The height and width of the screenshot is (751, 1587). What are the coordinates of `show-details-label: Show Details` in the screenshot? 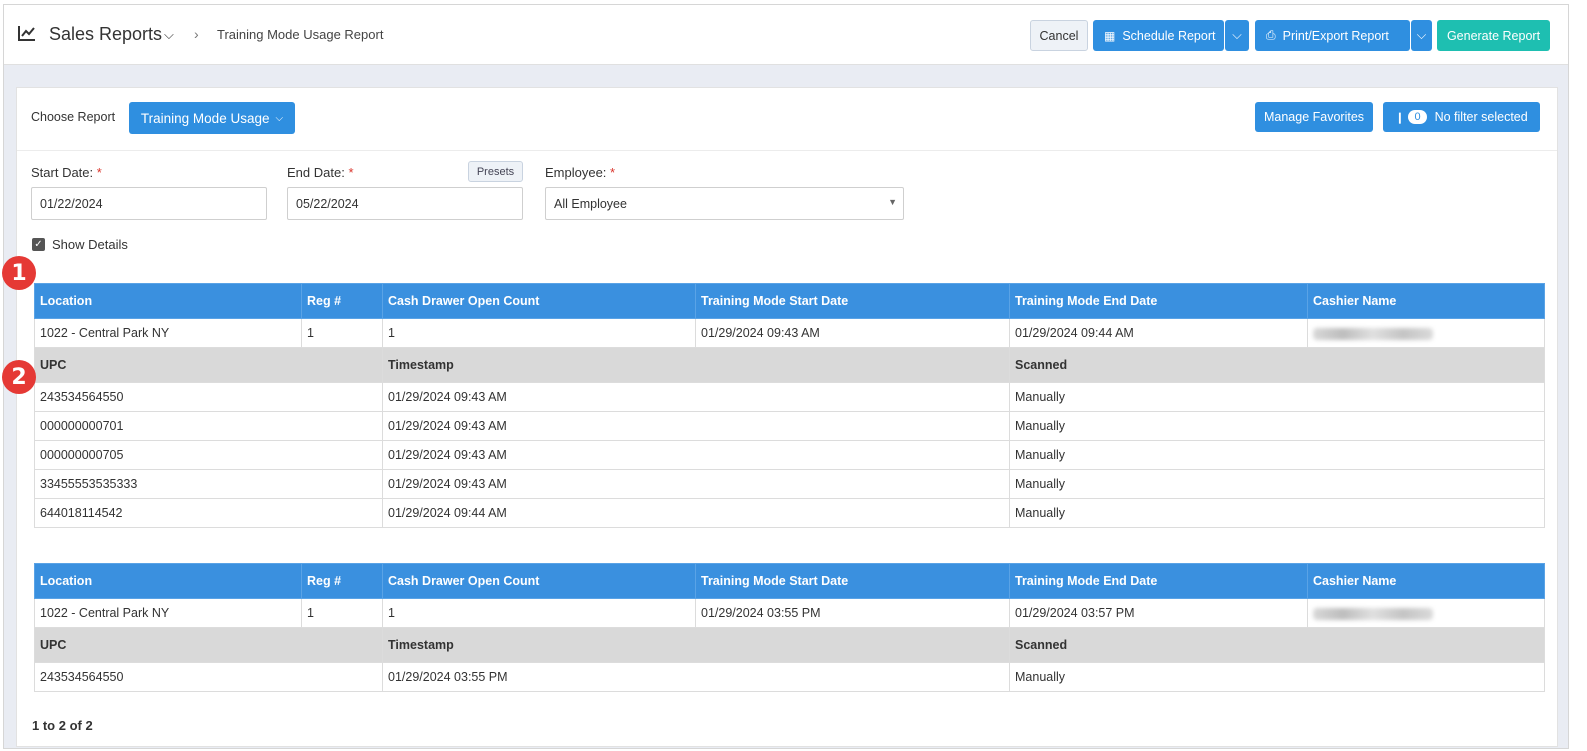 It's located at (90, 244).